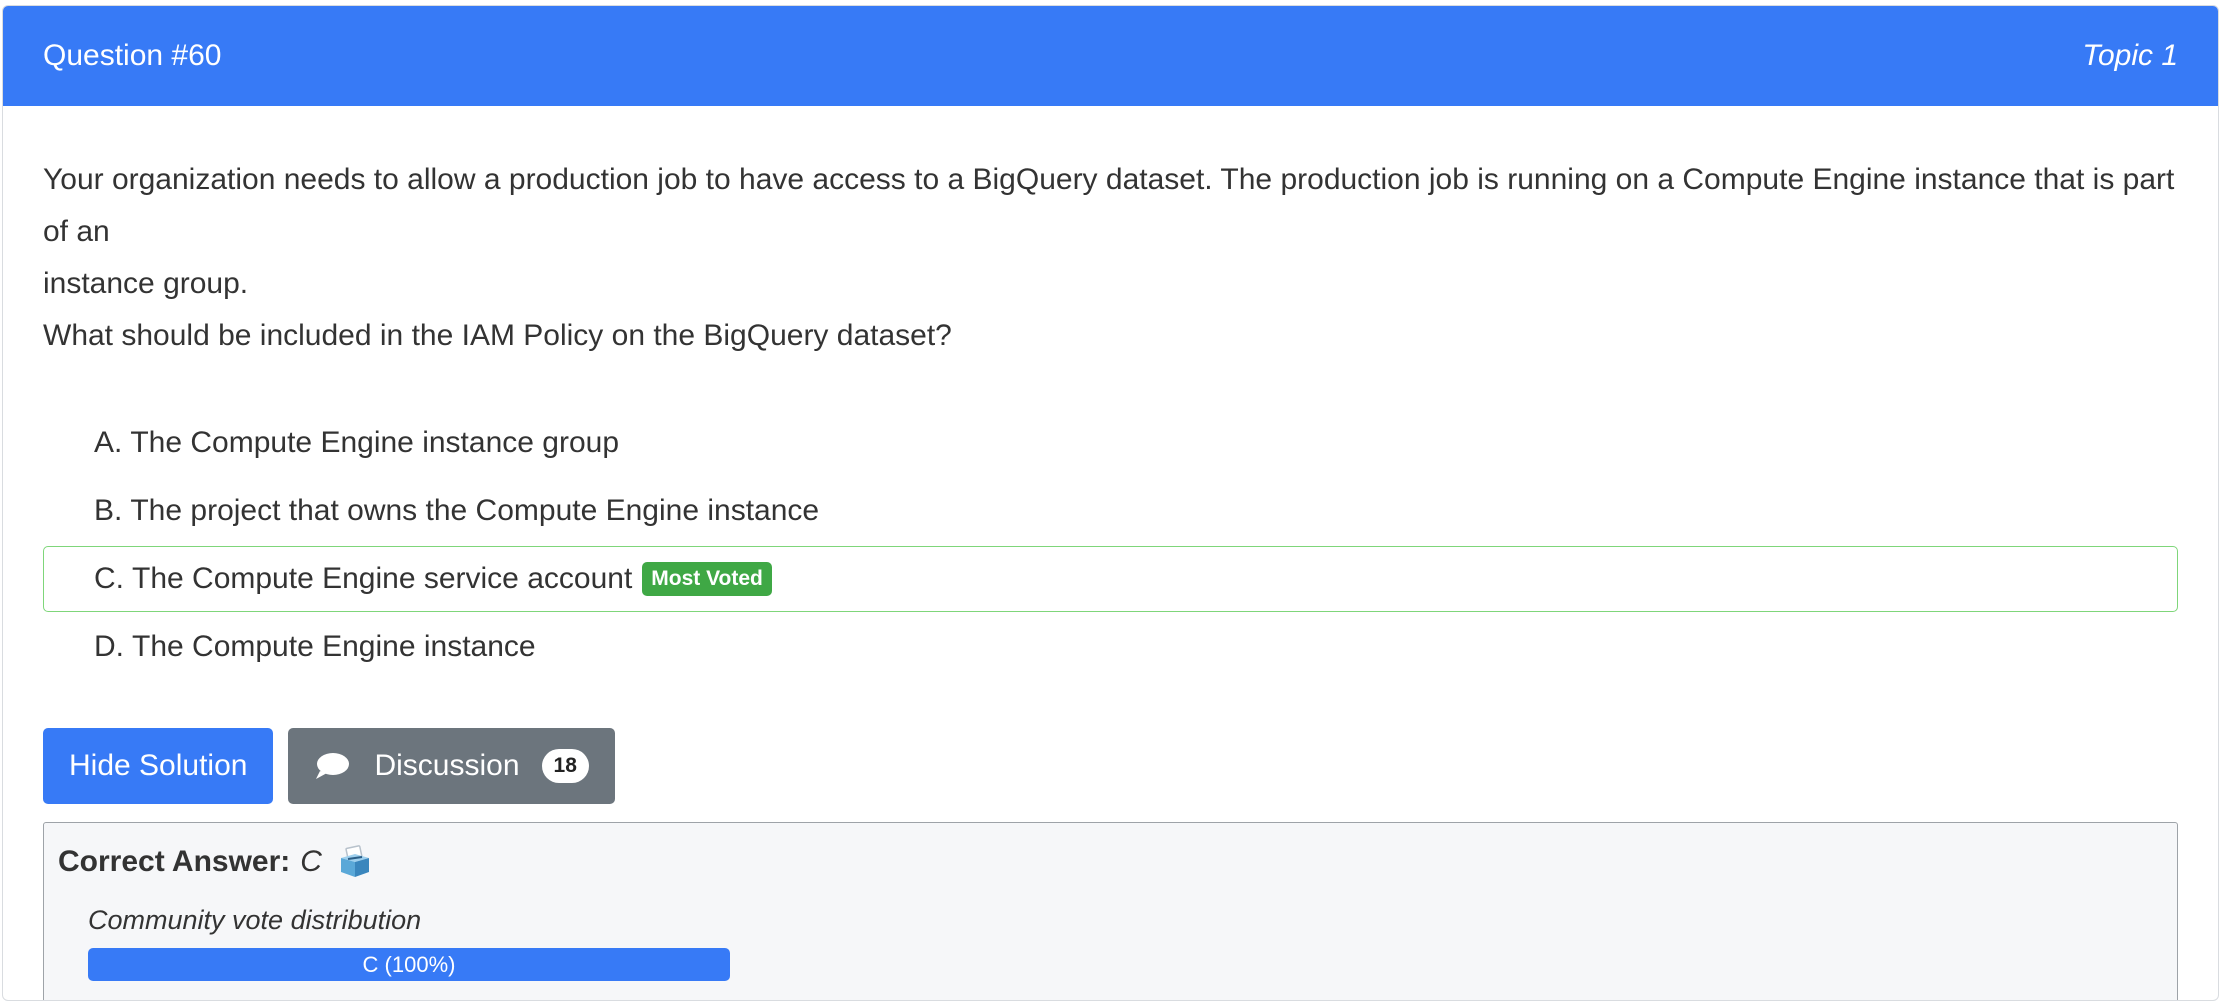  Describe the element at coordinates (1110, 56) in the screenshot. I see `question-header: Question #60 Topic 1` at that location.